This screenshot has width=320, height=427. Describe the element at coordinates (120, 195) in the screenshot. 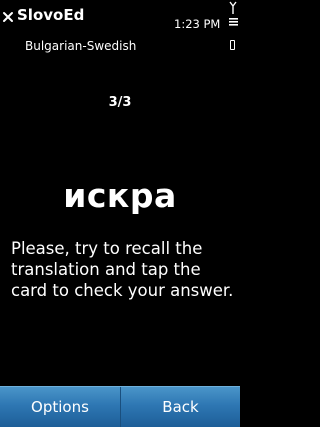

I see `flashcard-word: искра` at that location.